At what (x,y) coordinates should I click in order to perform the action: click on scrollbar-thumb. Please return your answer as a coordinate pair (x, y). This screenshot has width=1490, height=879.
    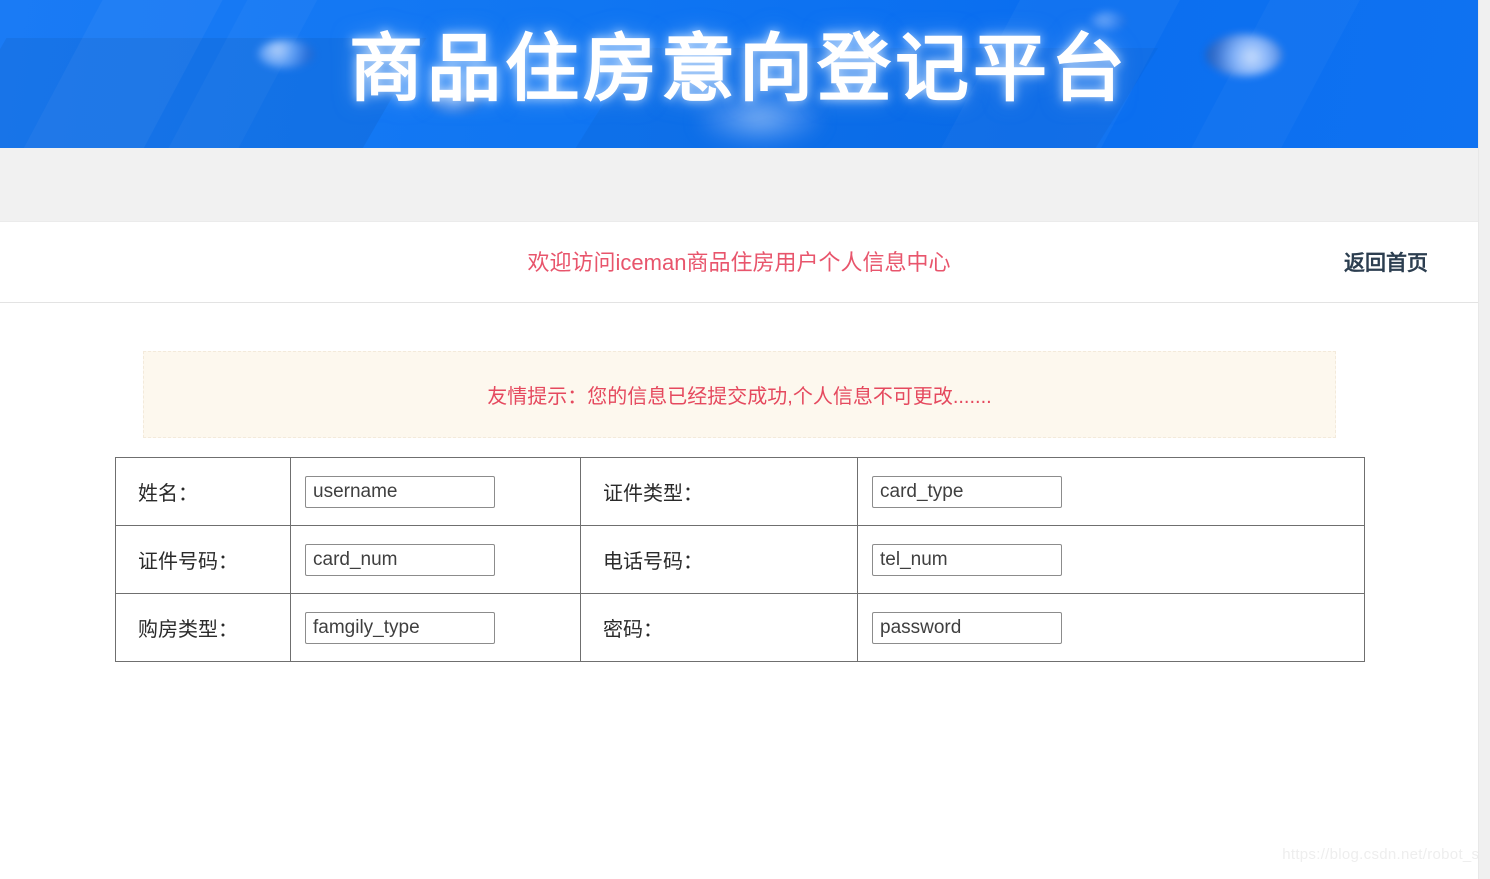
    Looking at the image, I should click on (1484, 150).